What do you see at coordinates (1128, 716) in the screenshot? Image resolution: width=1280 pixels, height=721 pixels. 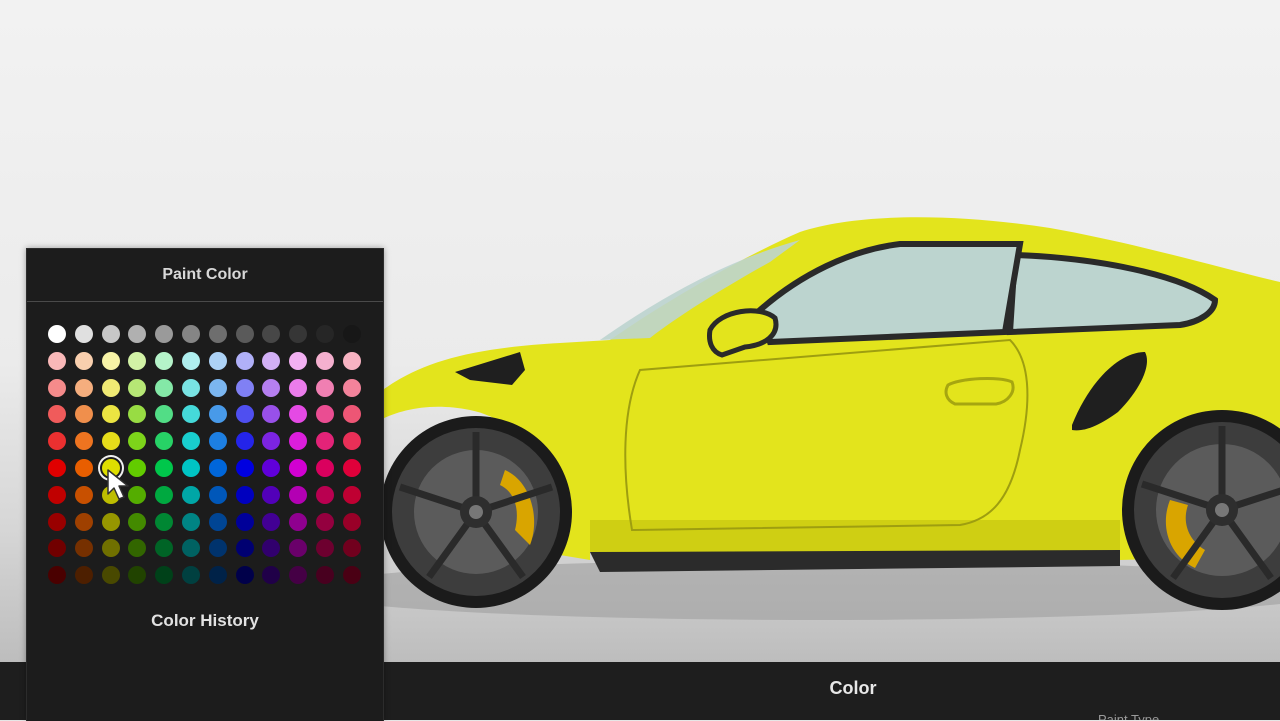 I see `paint-type-hint: Paint Type` at bounding box center [1128, 716].